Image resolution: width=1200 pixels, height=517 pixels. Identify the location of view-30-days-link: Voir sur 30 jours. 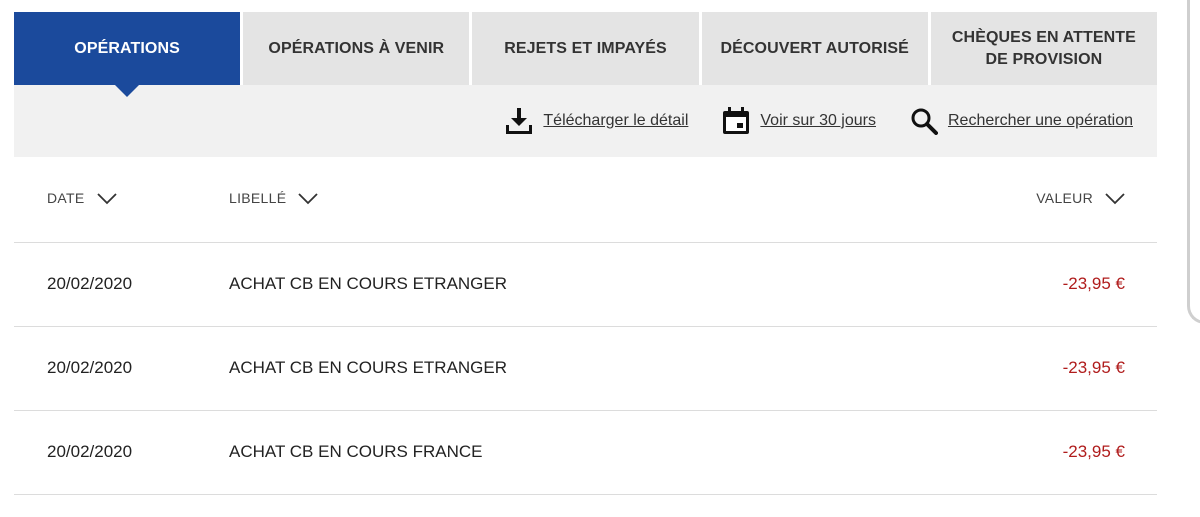
(799, 121).